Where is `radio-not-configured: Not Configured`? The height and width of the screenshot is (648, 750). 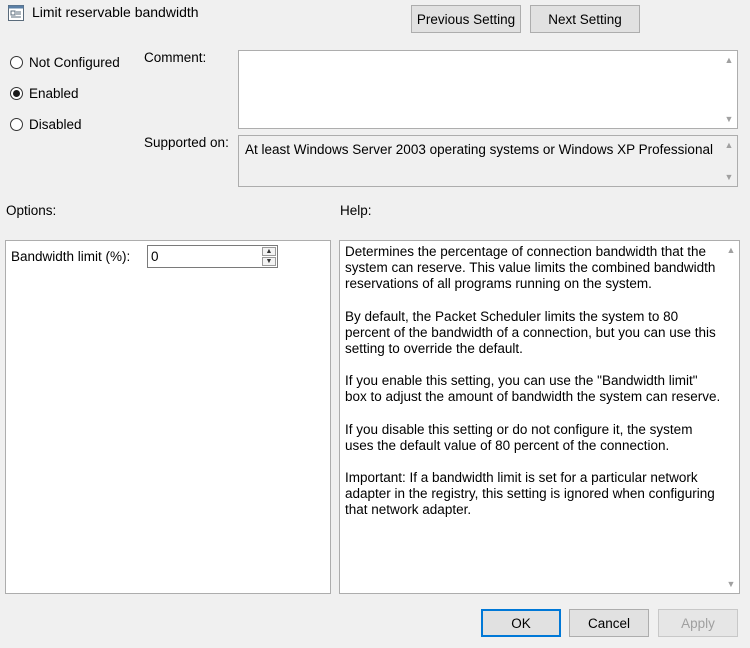
radio-not-configured: Not Configured is located at coordinates (65, 62).